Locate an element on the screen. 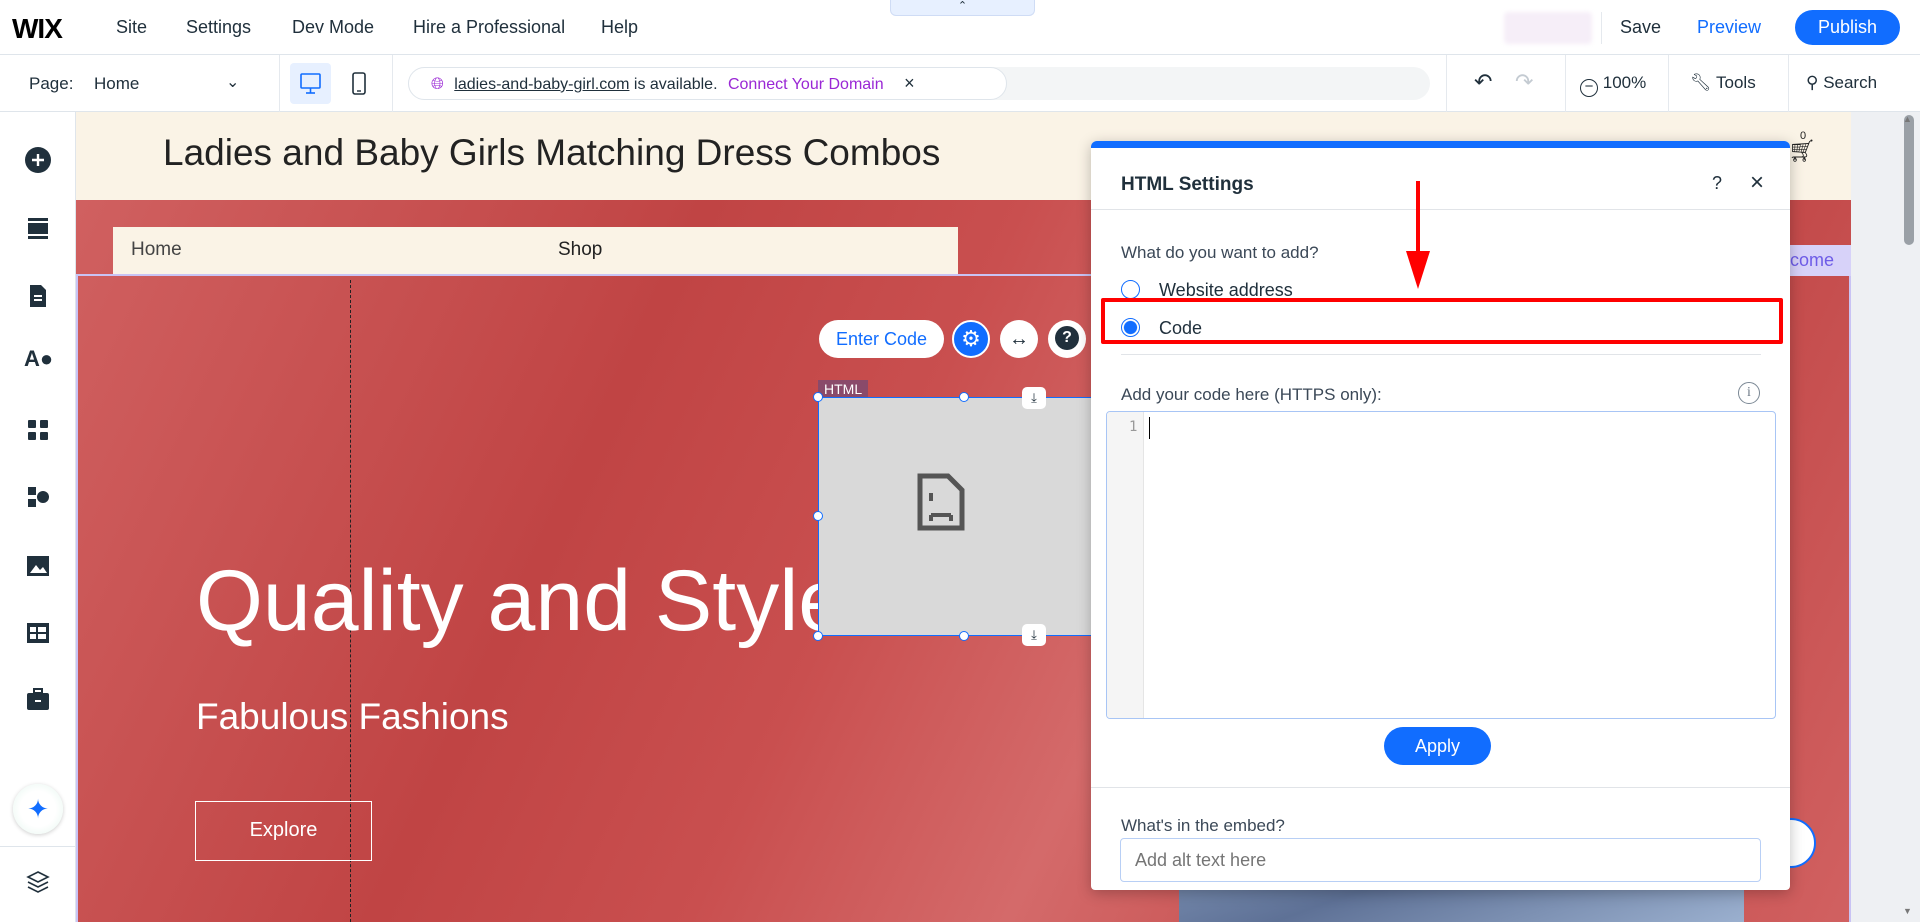 The image size is (1920, 922). cart-count: 0 is located at coordinates (1803, 136).